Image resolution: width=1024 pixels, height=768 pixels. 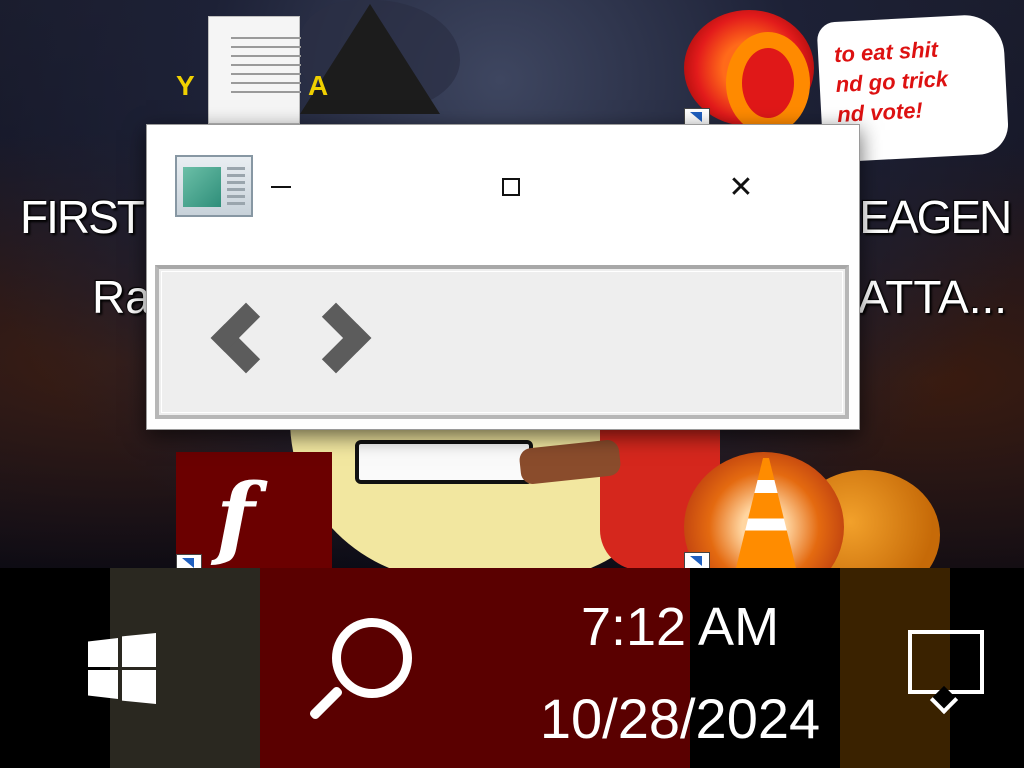 I want to click on desktop-icon-vlc, so click(x=764, y=510).